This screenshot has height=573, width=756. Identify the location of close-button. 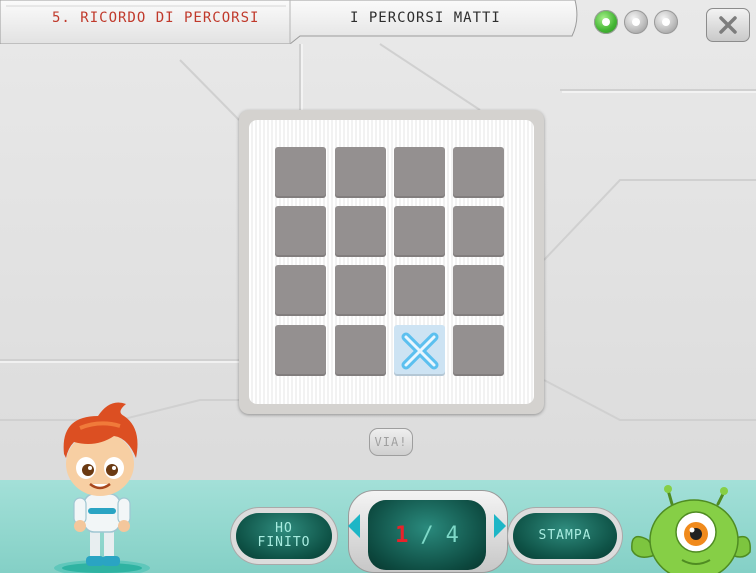
(728, 25).